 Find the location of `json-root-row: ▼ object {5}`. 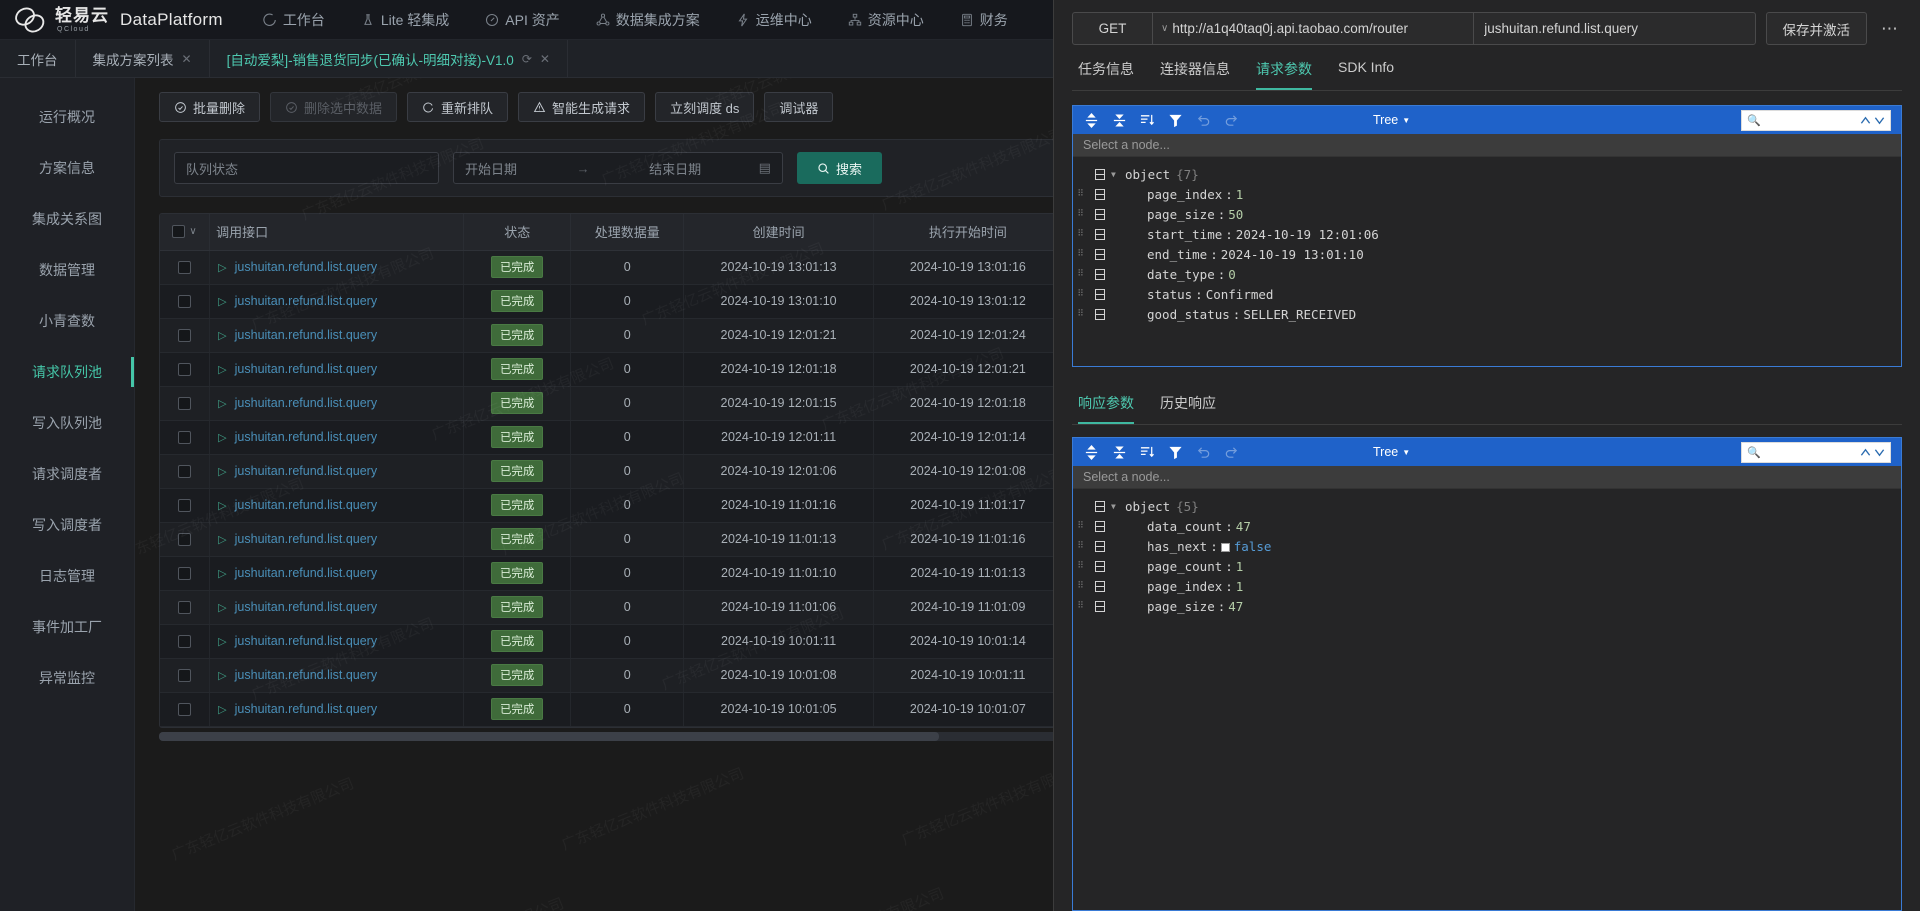

json-root-row: ▼ object {5} is located at coordinates (1487, 506).